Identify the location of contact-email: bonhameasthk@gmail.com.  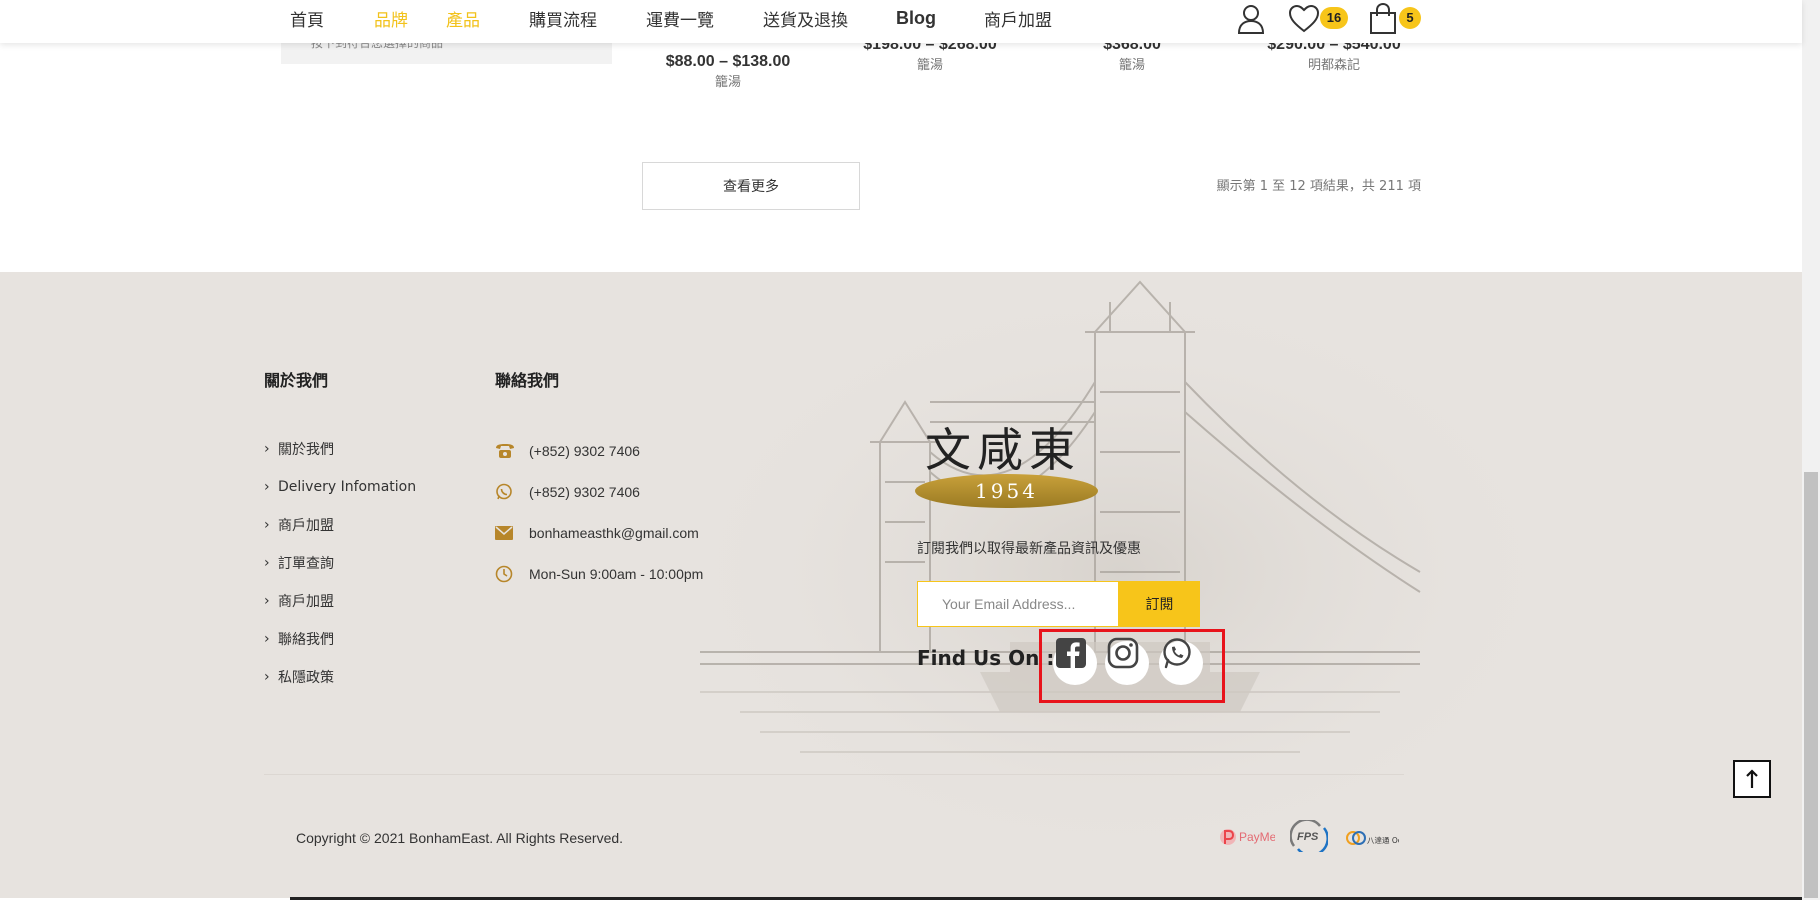
(599, 532).